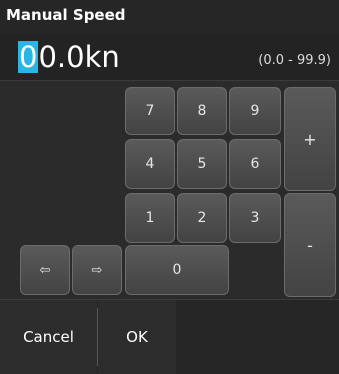  Describe the element at coordinates (294, 60) in the screenshot. I see `range-hint: (0.0 - 99.9)` at that location.